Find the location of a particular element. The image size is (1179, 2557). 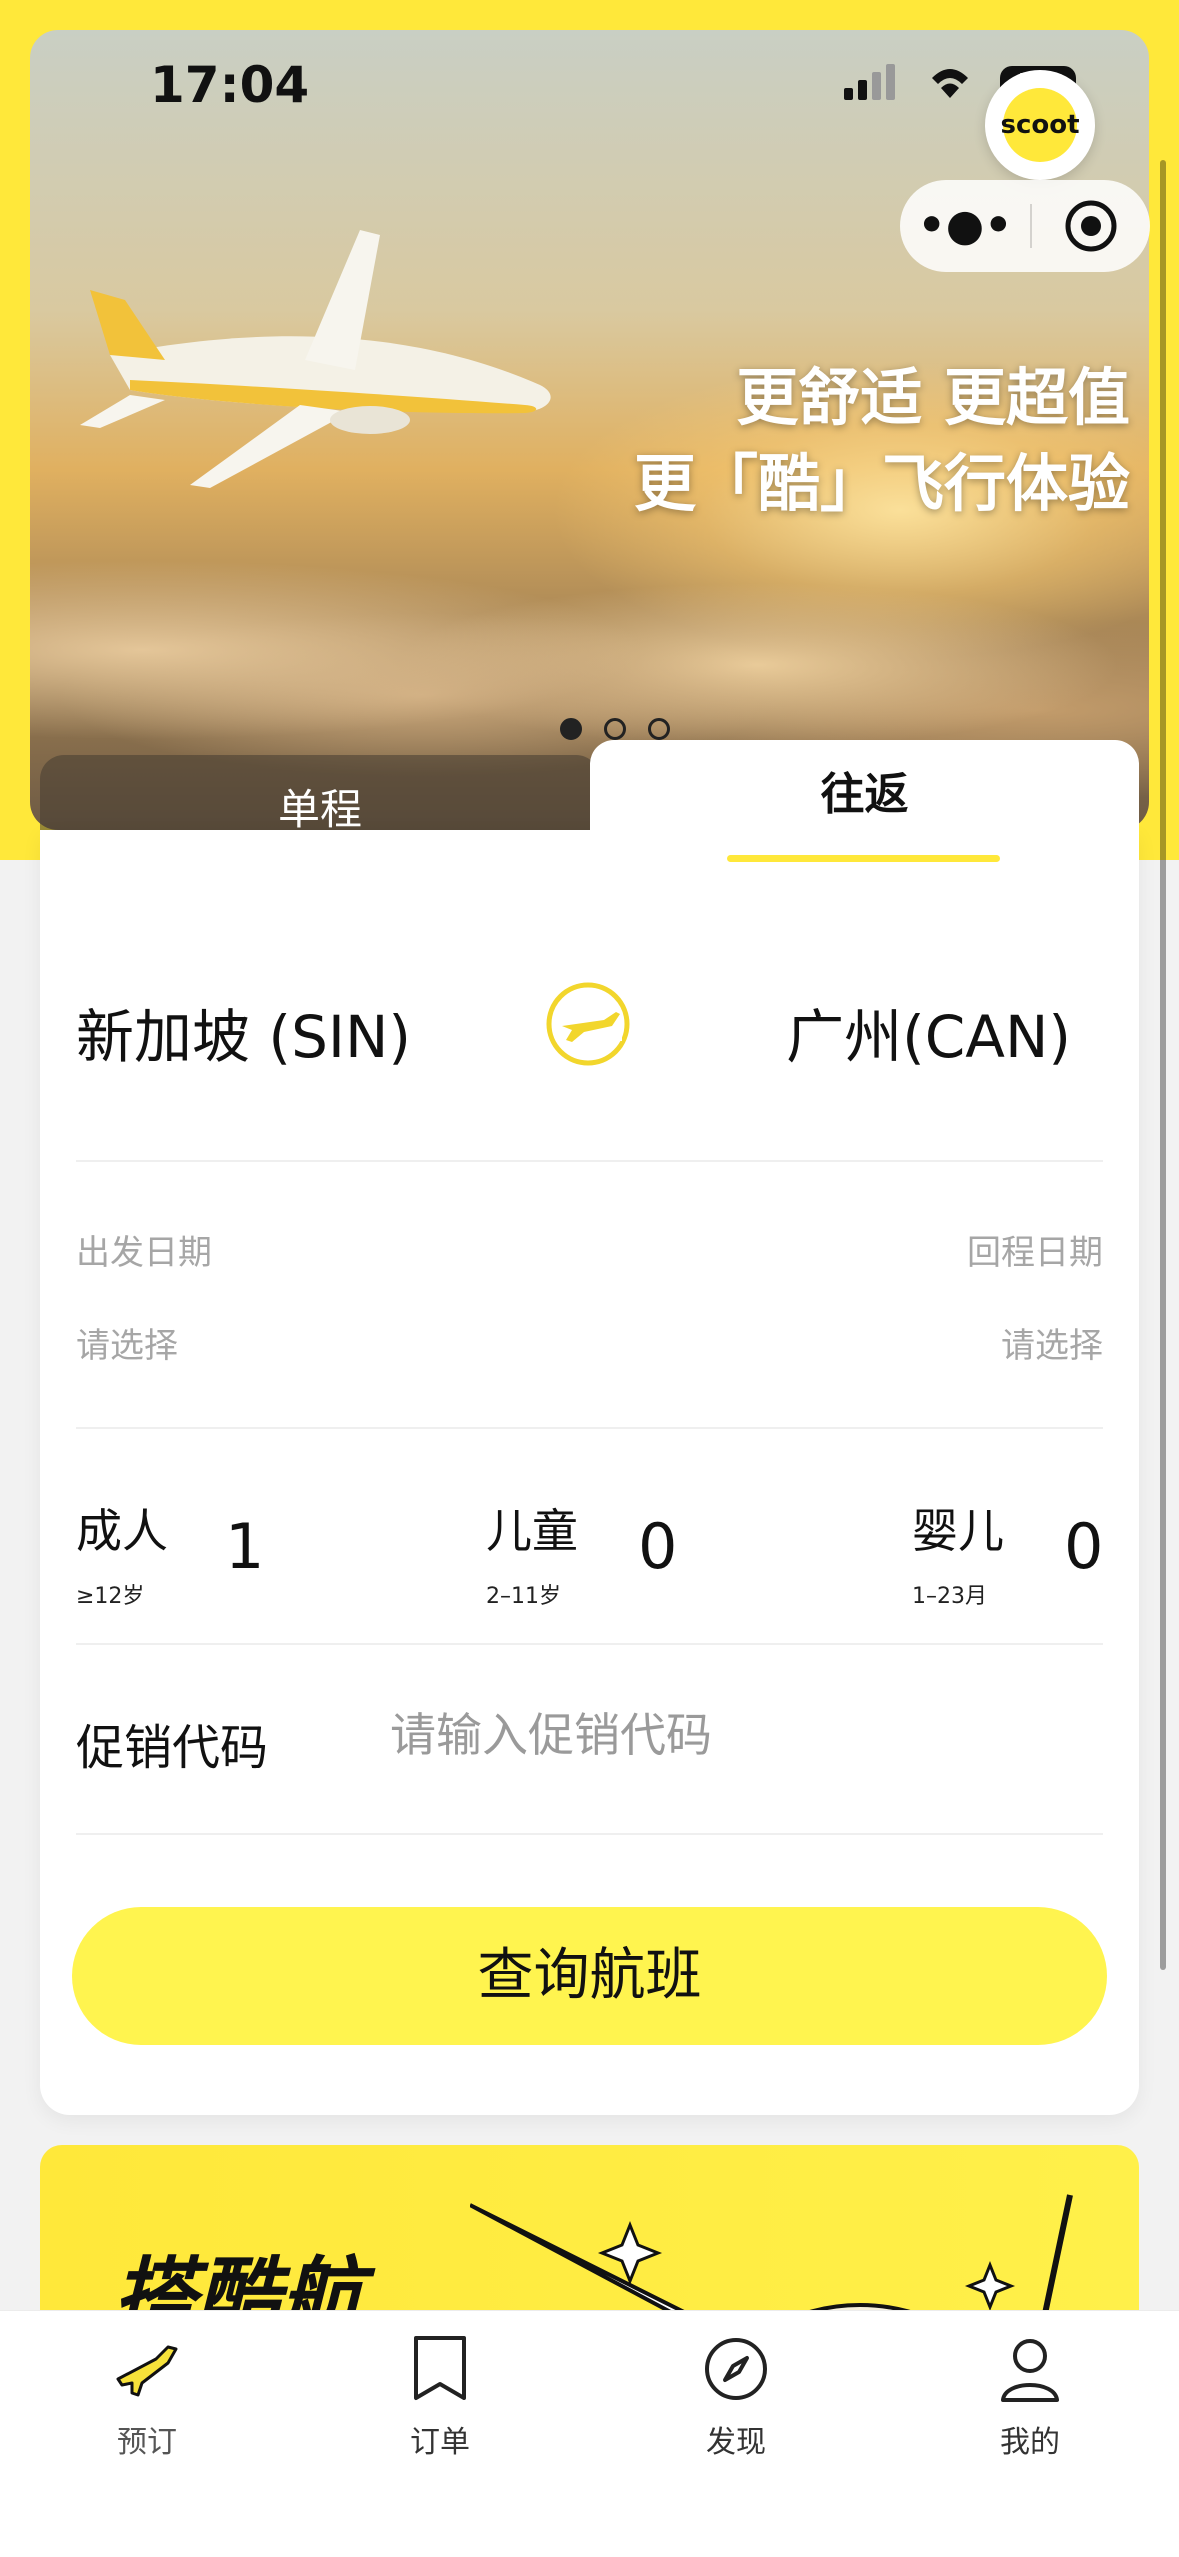

tab-discover: 发现 is located at coordinates (736, 2395).